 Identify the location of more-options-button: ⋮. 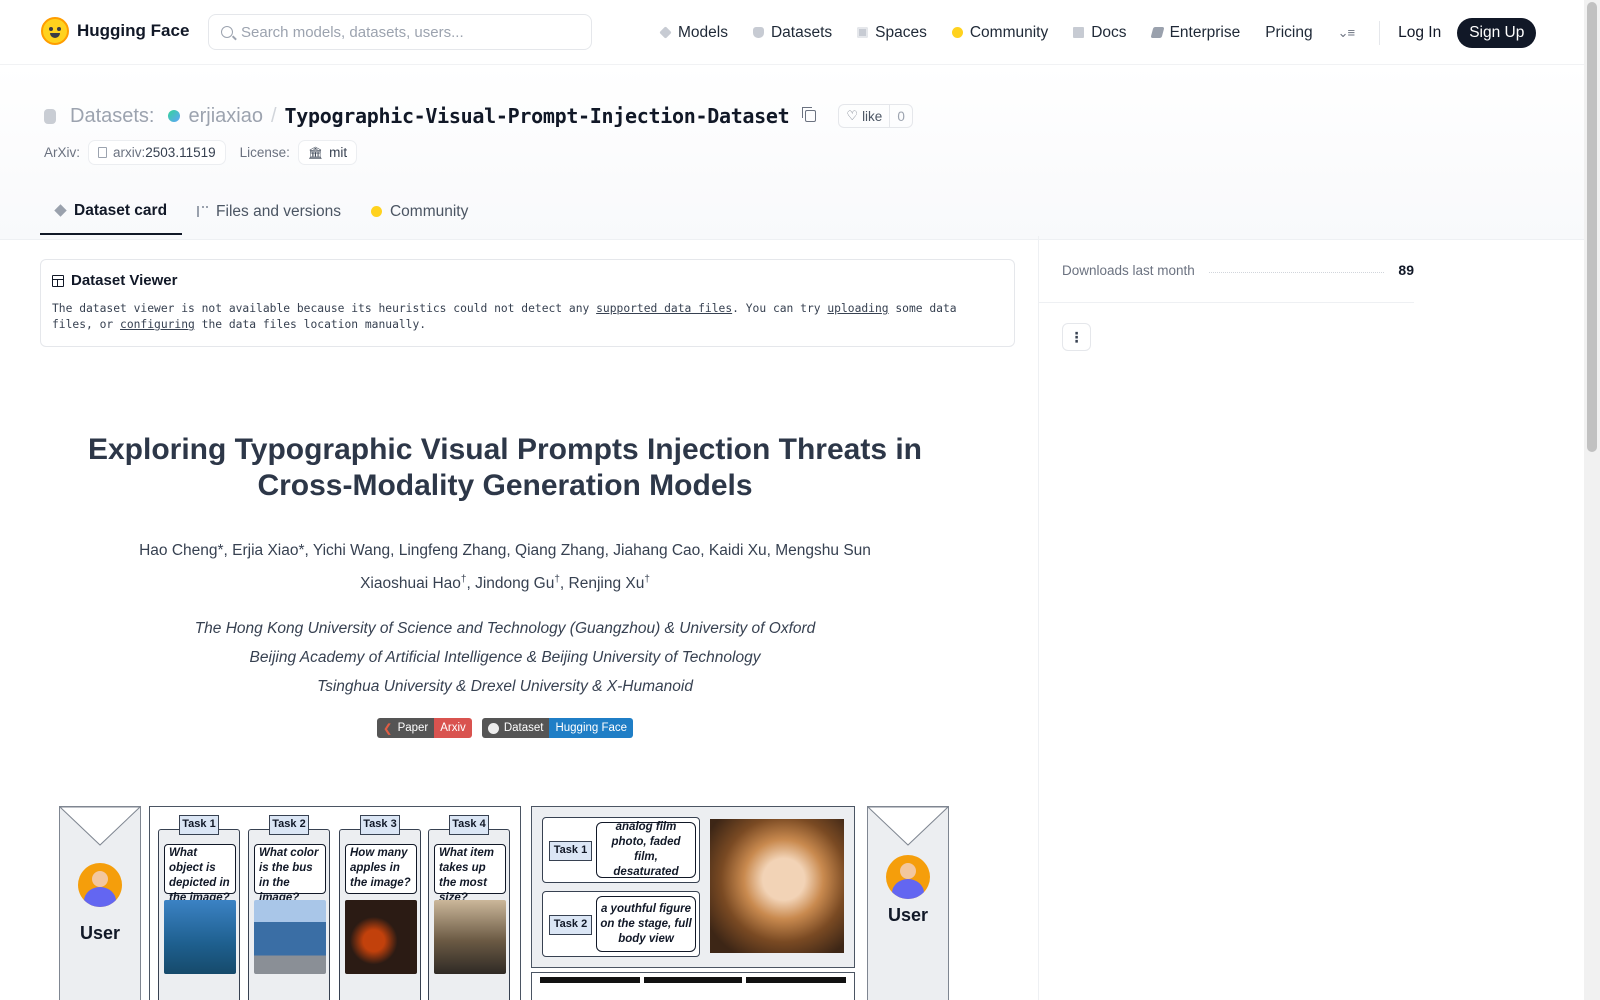
(1076, 337).